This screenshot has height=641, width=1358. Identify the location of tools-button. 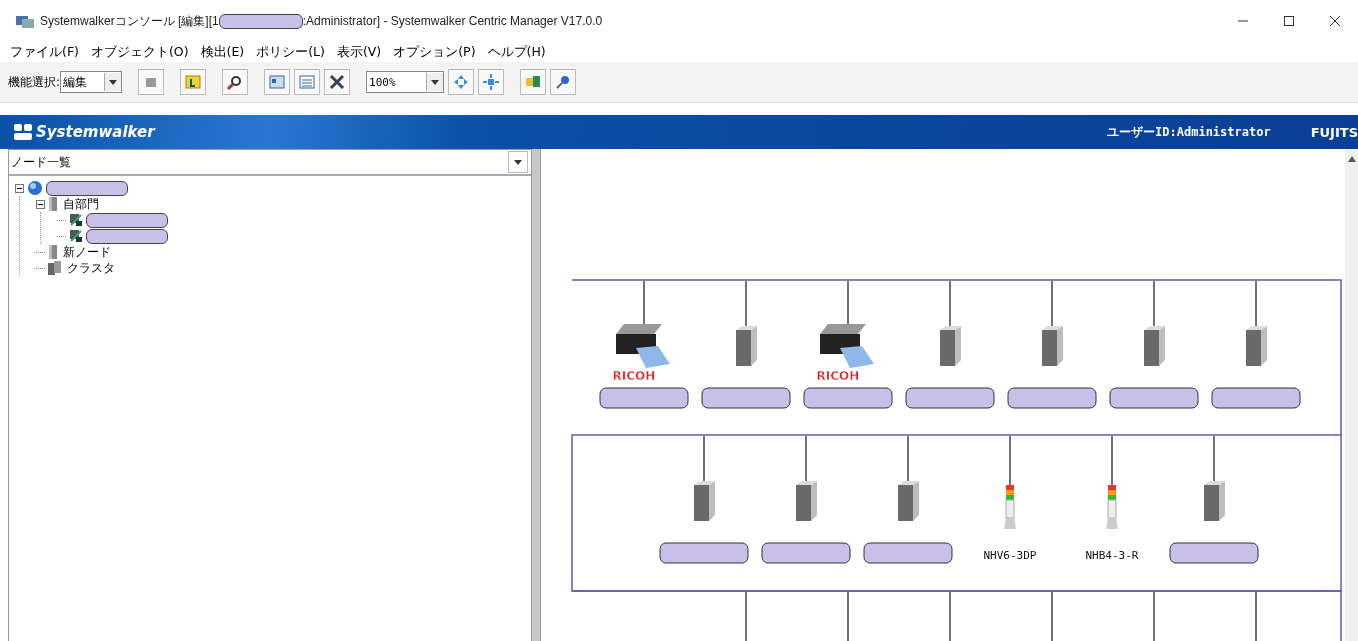
(337, 82).